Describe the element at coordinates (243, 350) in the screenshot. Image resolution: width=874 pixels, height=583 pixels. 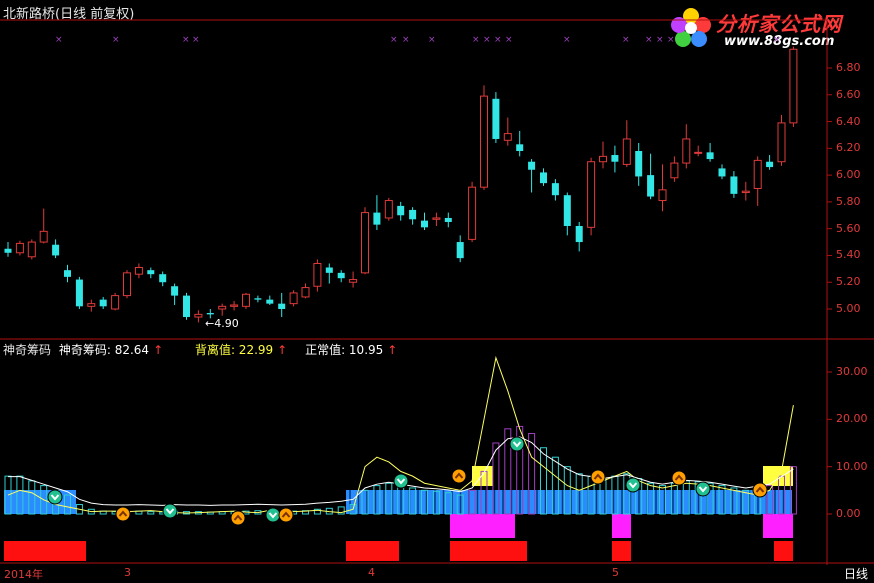
I see `indicator-value-2: 背离值: 22.99 ↑` at that location.